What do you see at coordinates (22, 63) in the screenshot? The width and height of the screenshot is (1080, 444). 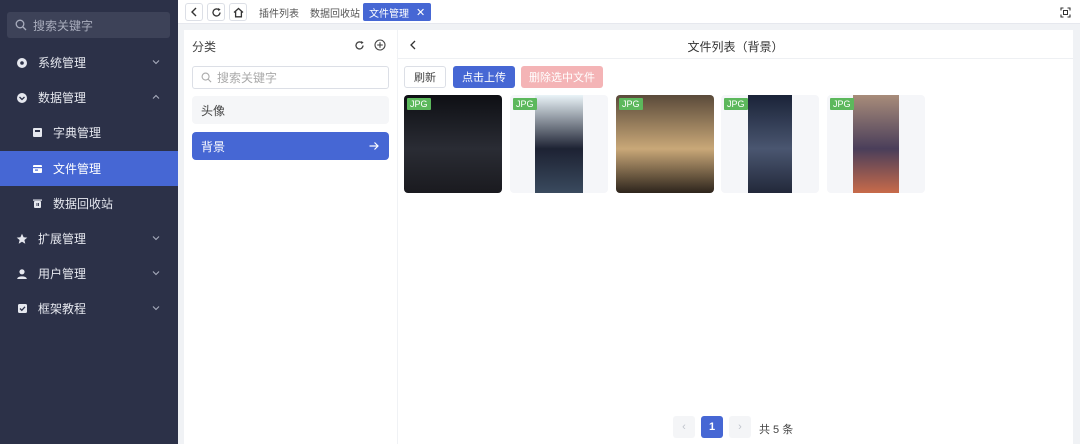 I see `gear-icon` at bounding box center [22, 63].